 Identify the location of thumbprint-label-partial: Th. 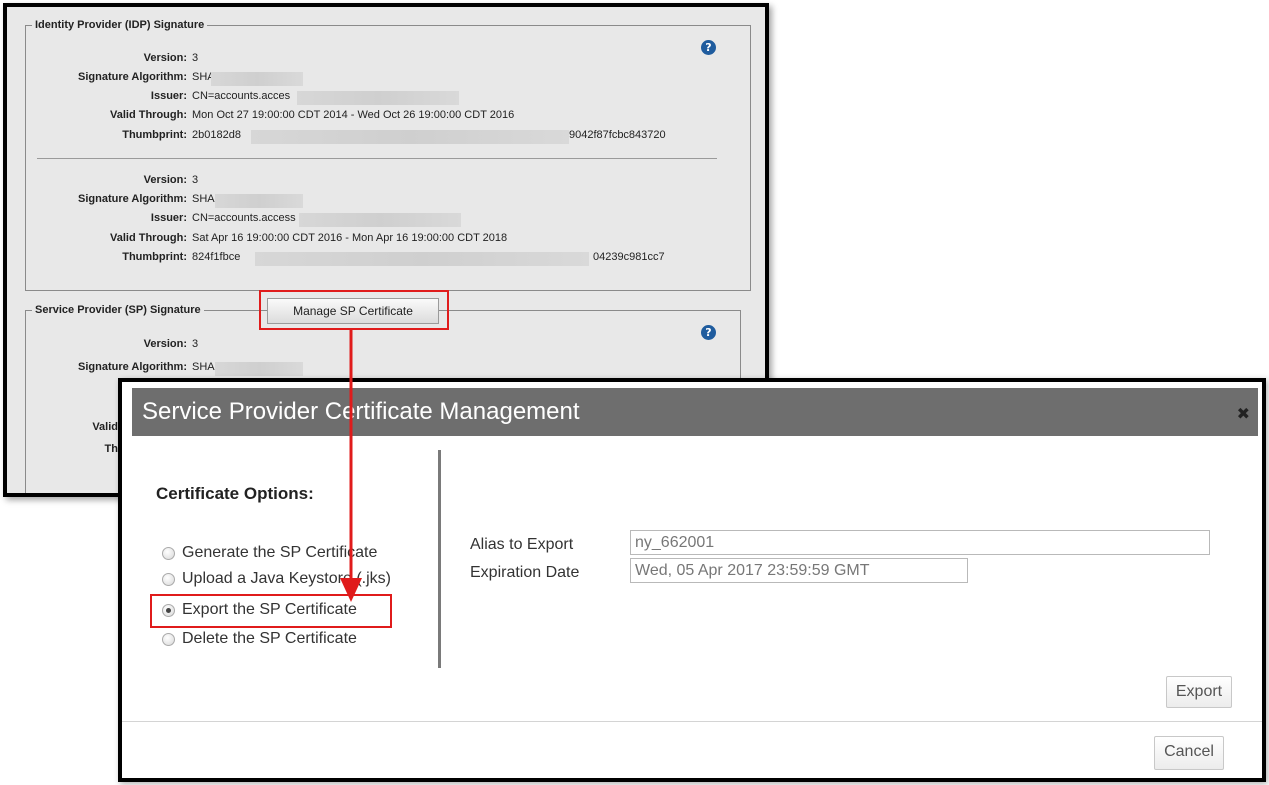
(111, 449).